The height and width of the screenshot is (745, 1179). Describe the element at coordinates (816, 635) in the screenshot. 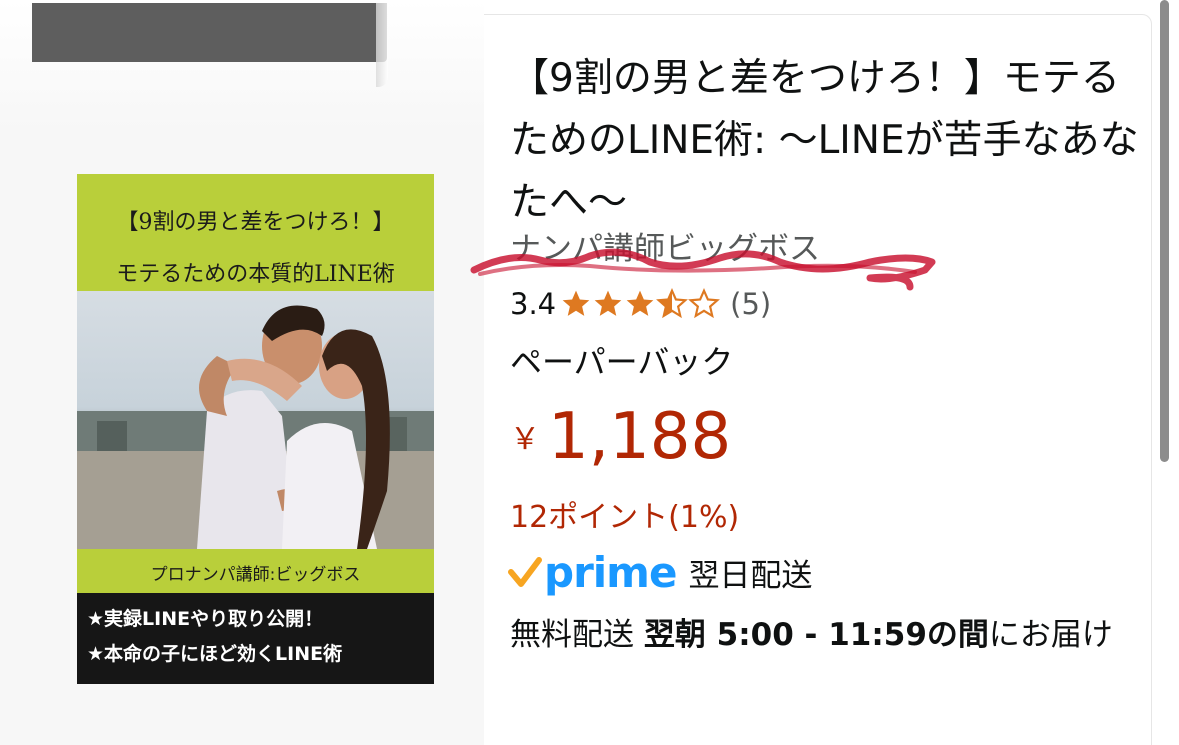

I see `shipping-time: 翌朝 5:00 - 11:59の間` at that location.